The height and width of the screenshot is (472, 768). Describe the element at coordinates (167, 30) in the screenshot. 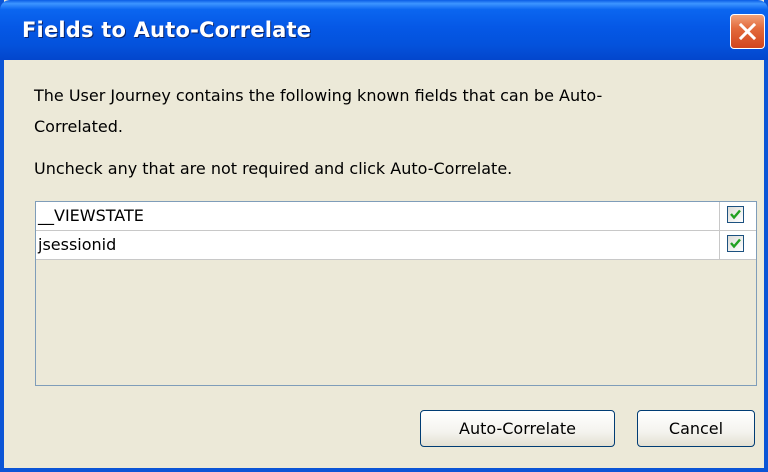

I see `dialog-title: Fields to Auto-Correlate` at that location.